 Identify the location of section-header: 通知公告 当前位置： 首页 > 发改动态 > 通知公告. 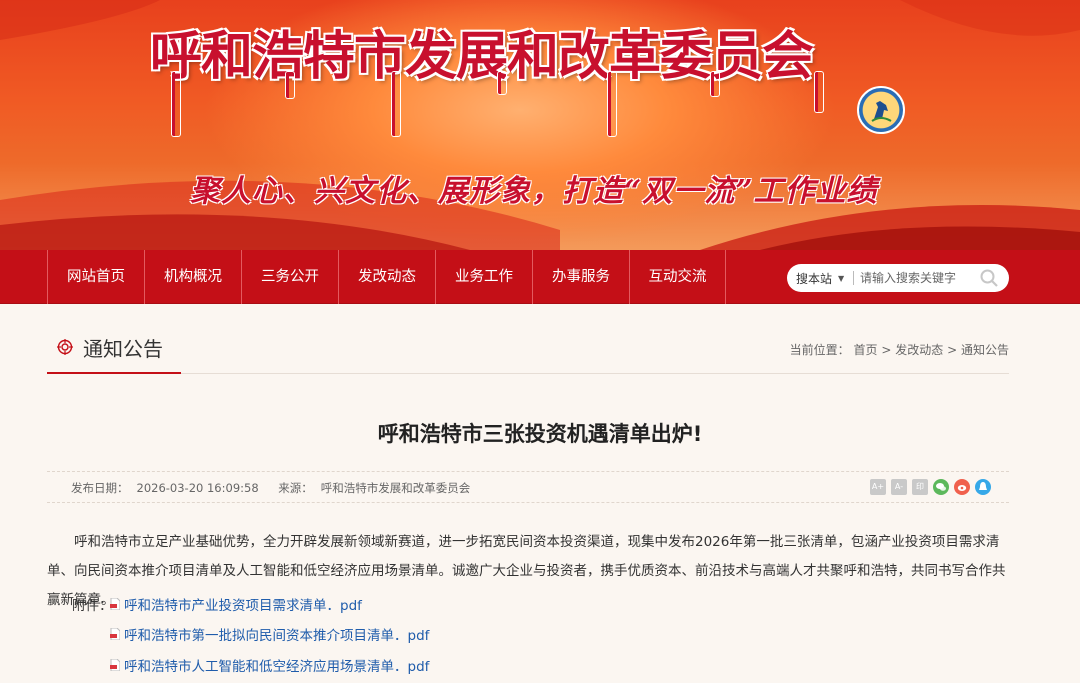
(528, 348).